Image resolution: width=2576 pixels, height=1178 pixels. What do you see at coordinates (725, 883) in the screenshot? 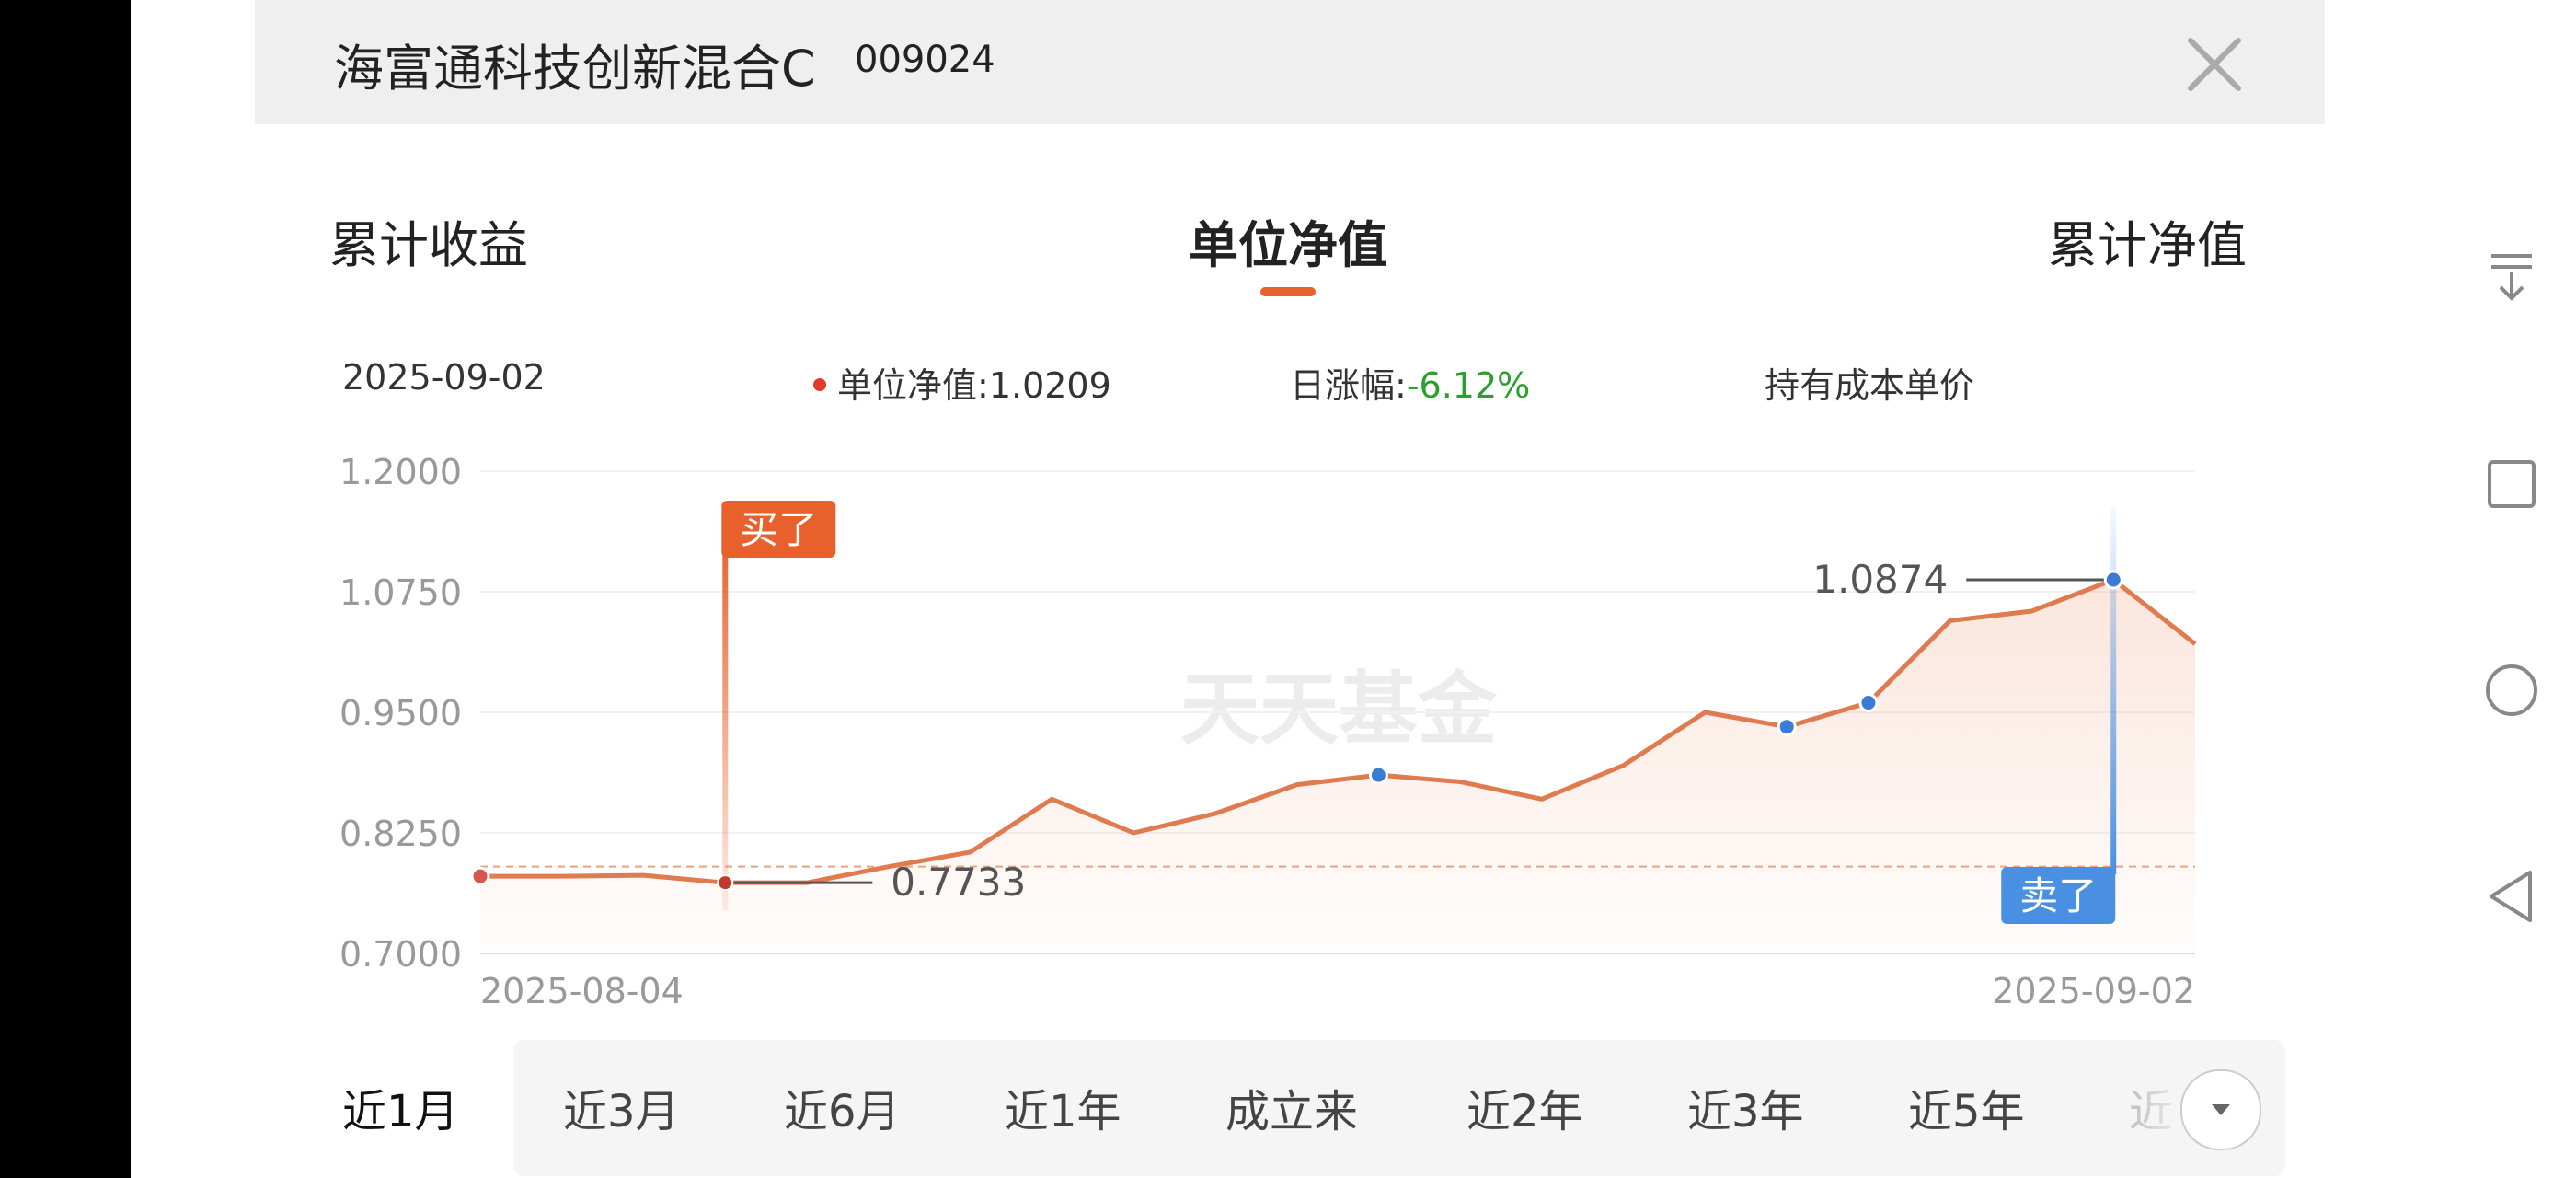
I see `buy-point` at bounding box center [725, 883].